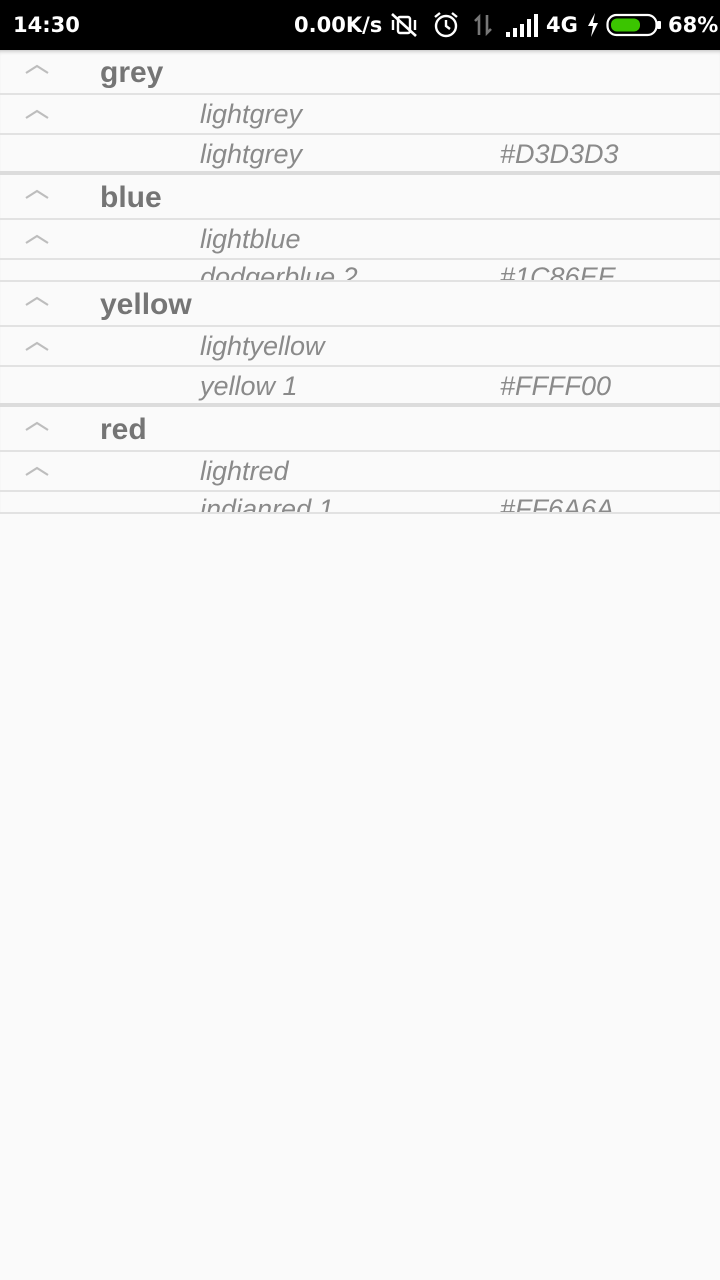 The height and width of the screenshot is (1280, 720). I want to click on group-label: red, so click(123, 429).